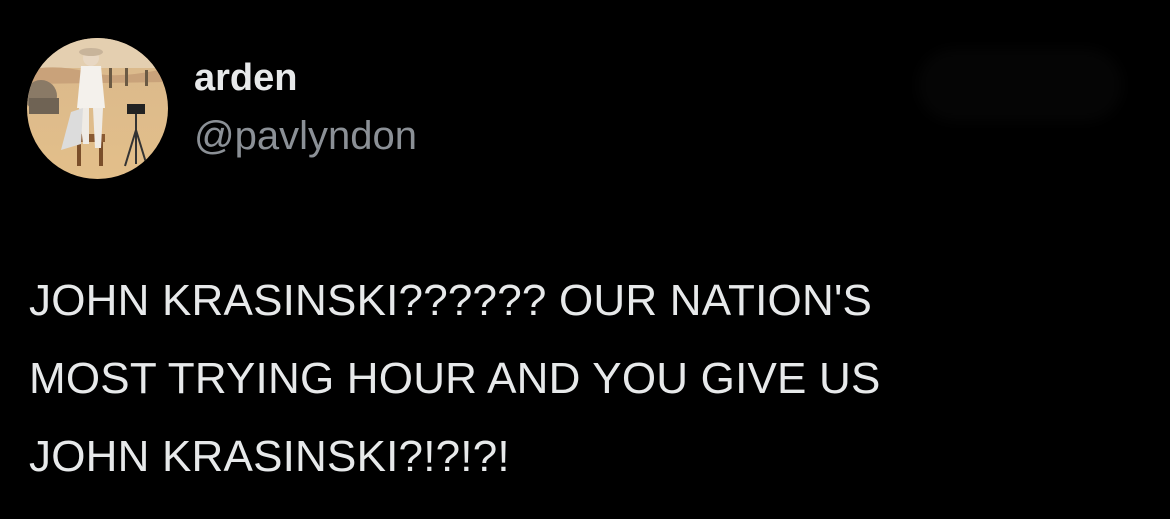  Describe the element at coordinates (305, 78) in the screenshot. I see `display-name: arden` at that location.